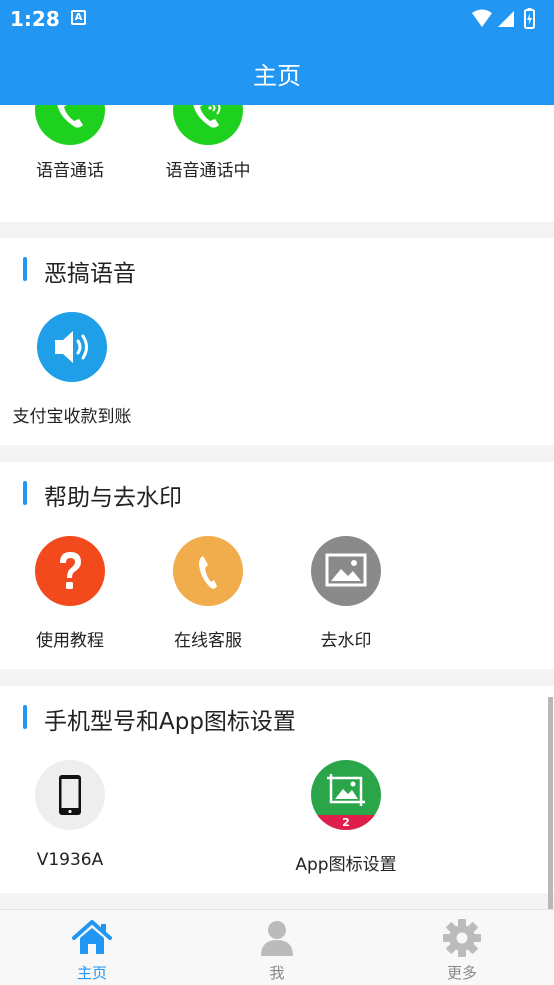 This screenshot has width=554, height=985. What do you see at coordinates (277, 19) in the screenshot?
I see `status-bar: 1:28 A` at bounding box center [277, 19].